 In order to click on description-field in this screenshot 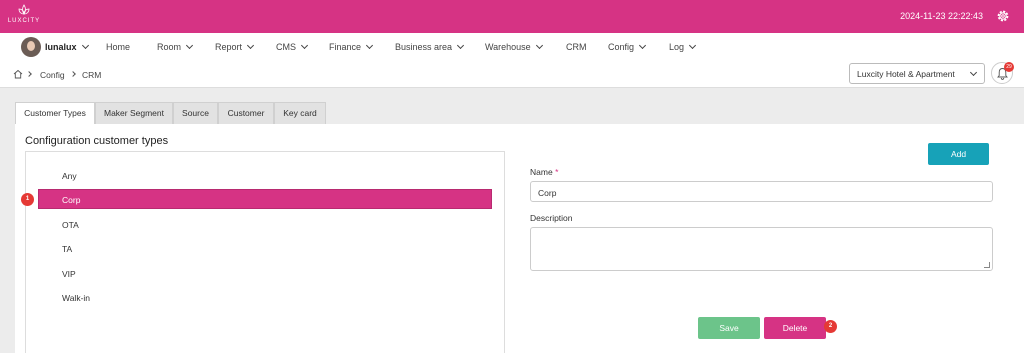, I will do `click(761, 249)`.